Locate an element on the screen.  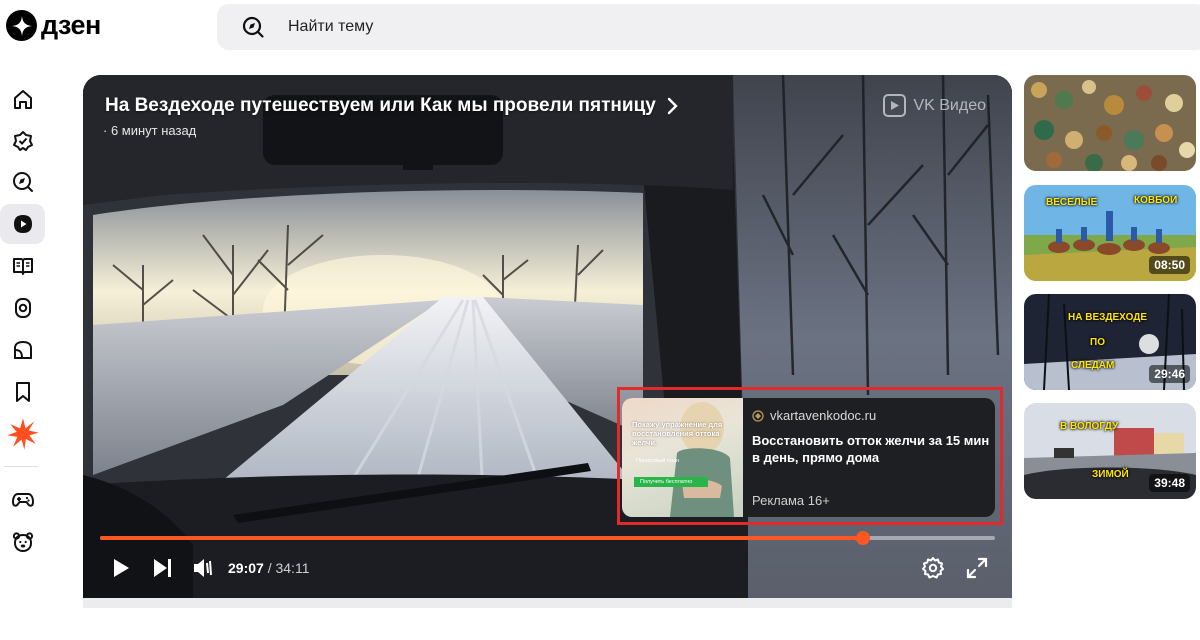
thumbnail-overlay-text: НА ВЕЗДЕХОДЕ is located at coordinates (1108, 317).